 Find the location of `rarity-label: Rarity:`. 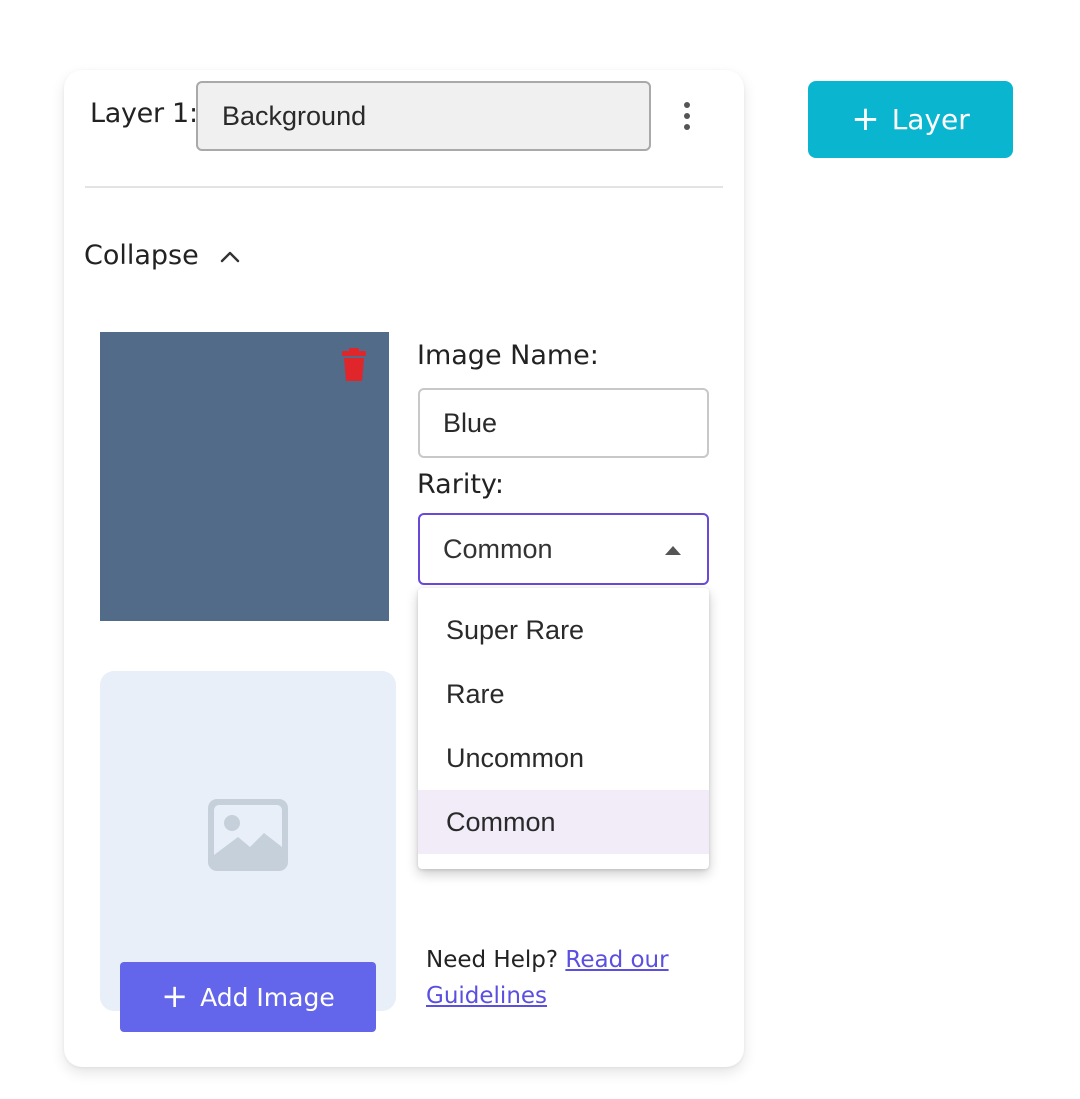

rarity-label: Rarity: is located at coordinates (461, 484).